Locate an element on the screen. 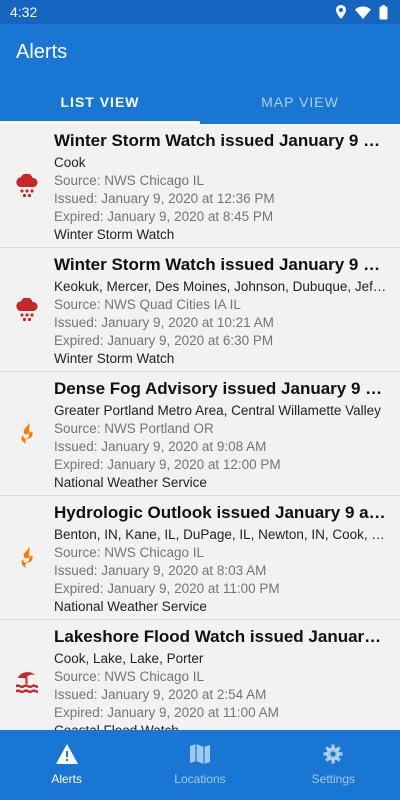 The image size is (400, 800). alert-source: Source: NWS Portland OR is located at coordinates (134, 428).